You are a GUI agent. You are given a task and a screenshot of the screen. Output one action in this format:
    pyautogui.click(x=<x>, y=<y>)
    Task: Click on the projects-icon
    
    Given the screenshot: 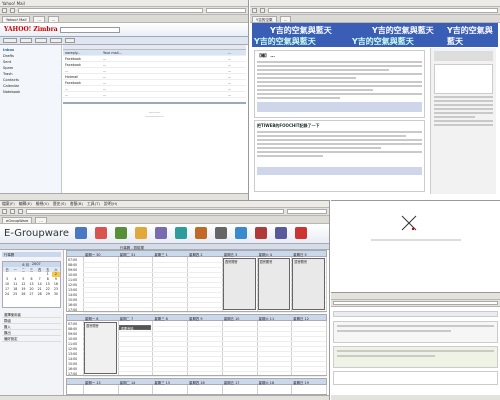 What is the action you would take?
    pyautogui.click(x=201, y=233)
    